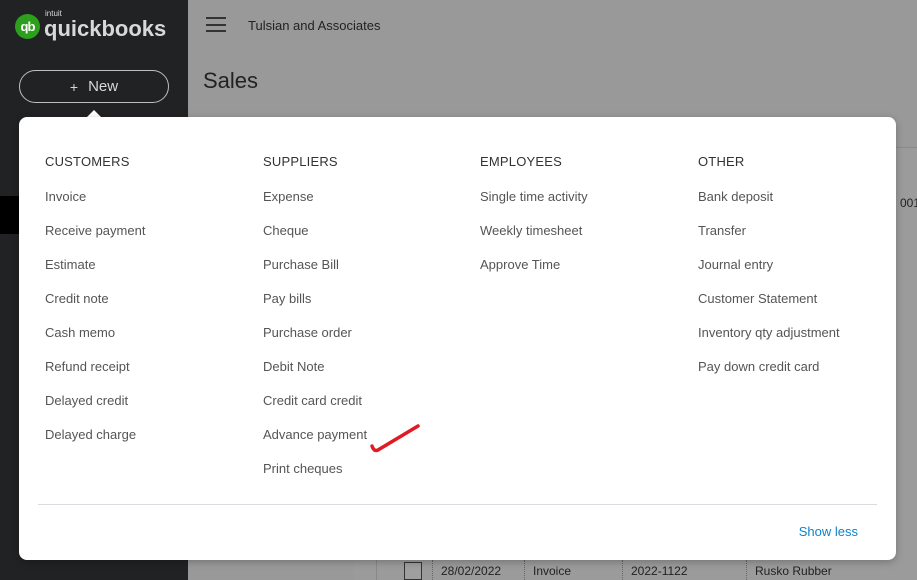  What do you see at coordinates (95, 376) in the screenshot?
I see `menu-item-refund-receipt: Refund receipt` at bounding box center [95, 376].